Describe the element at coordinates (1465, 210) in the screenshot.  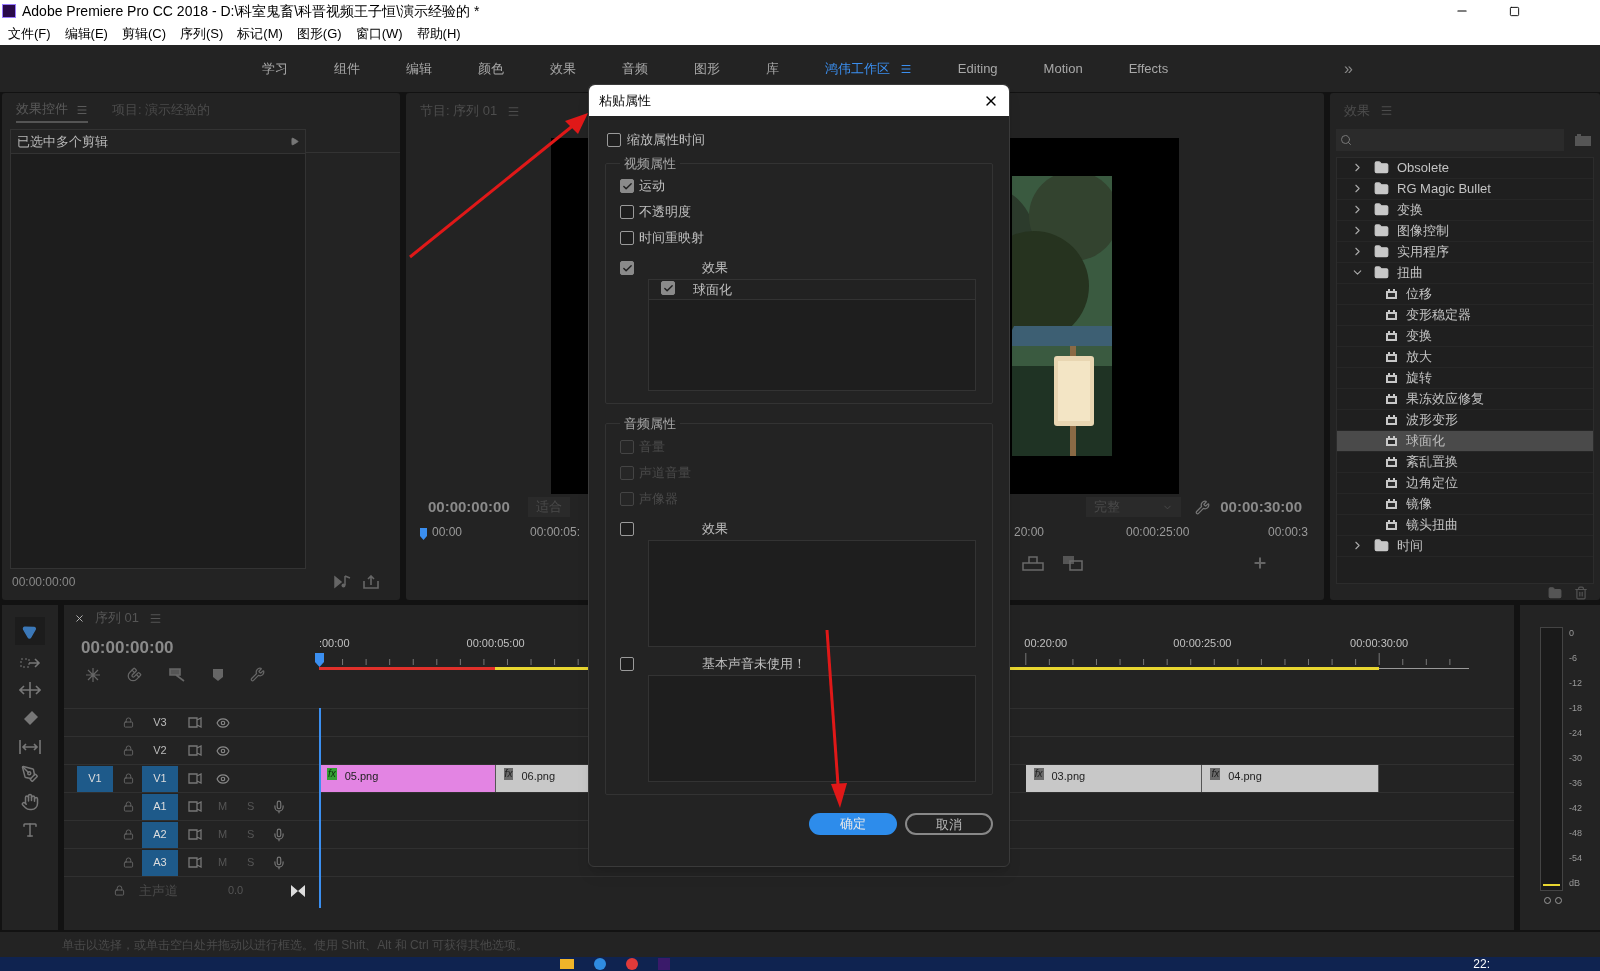
I see `effect-folder: 变换` at that location.